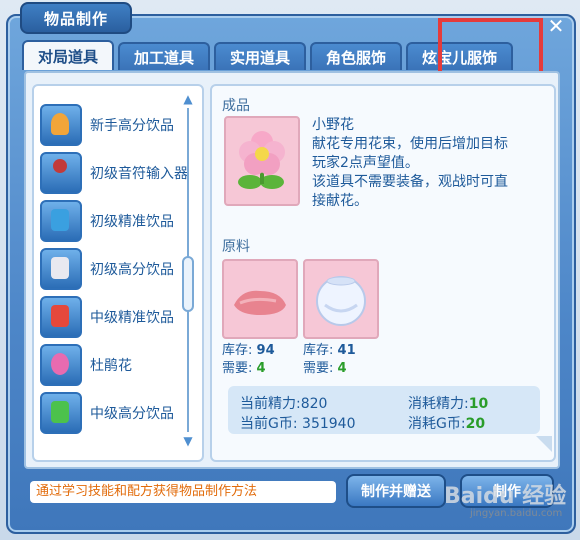 This screenshot has width=580, height=540. I want to click on glass-bowl-icon, so click(341, 301).